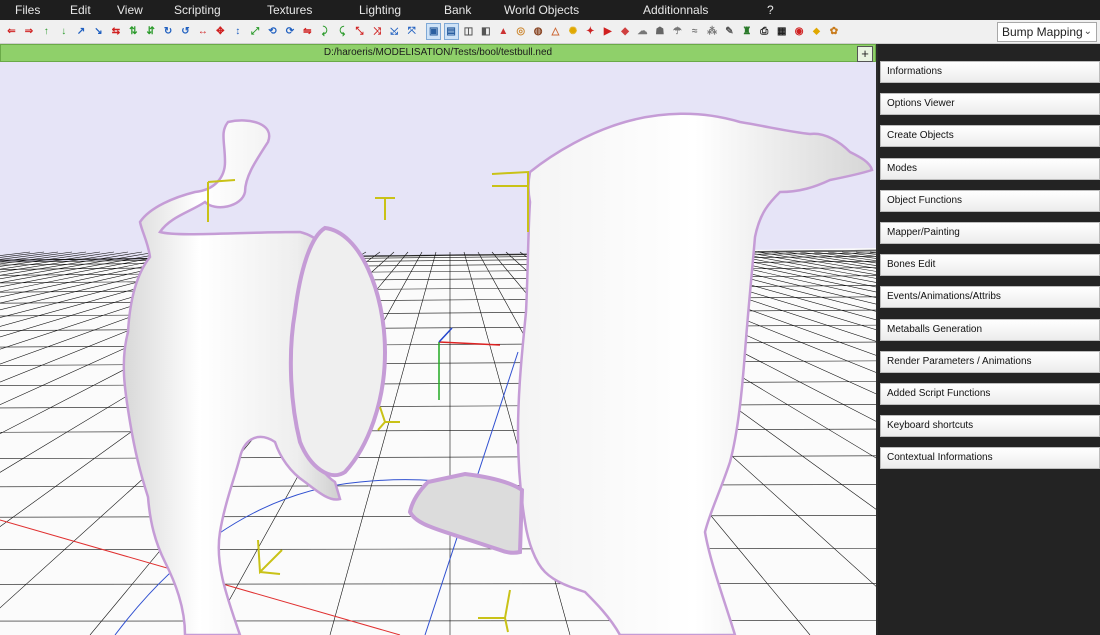 The height and width of the screenshot is (635, 1100). Describe the element at coordinates (770, 10) in the screenshot. I see `menu-item-help: ?` at that location.